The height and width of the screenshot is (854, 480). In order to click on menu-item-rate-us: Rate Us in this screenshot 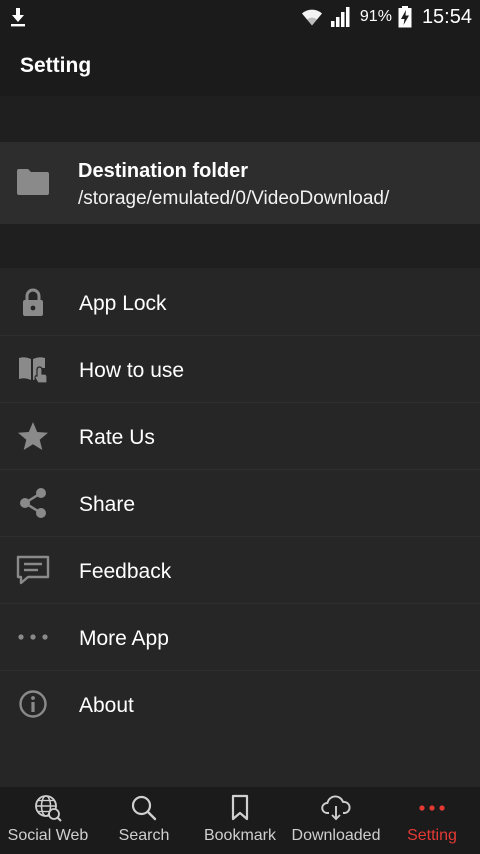, I will do `click(240, 436)`.